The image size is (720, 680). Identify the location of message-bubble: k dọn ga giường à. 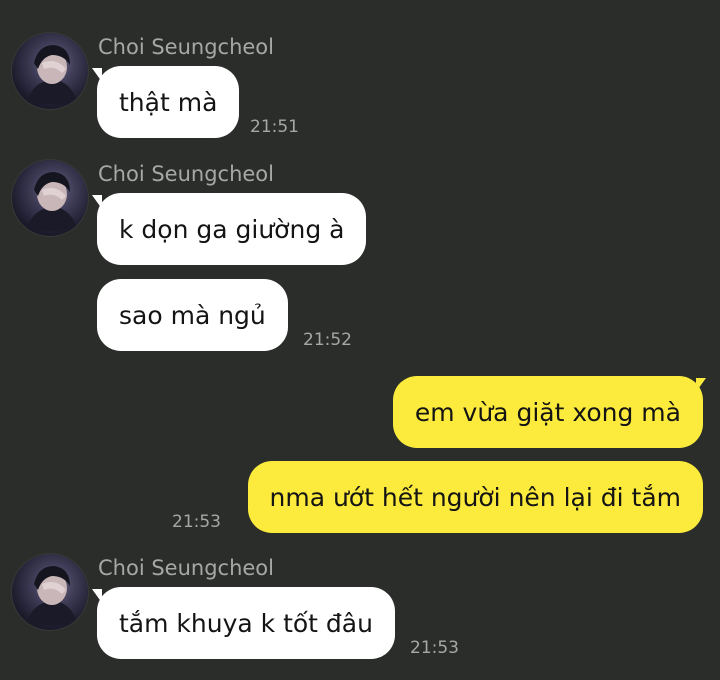
(232, 229).